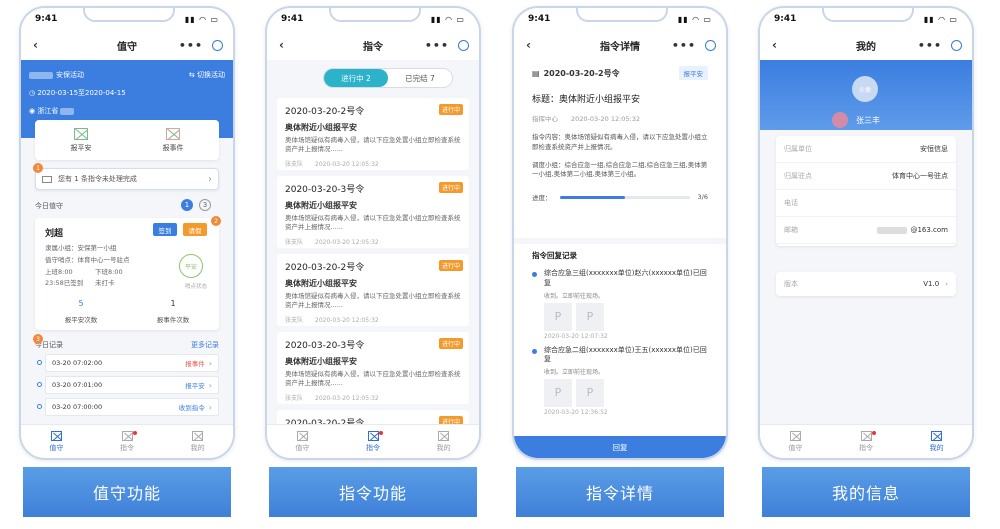  I want to click on location: ◉ 浙江省, so click(53, 111).